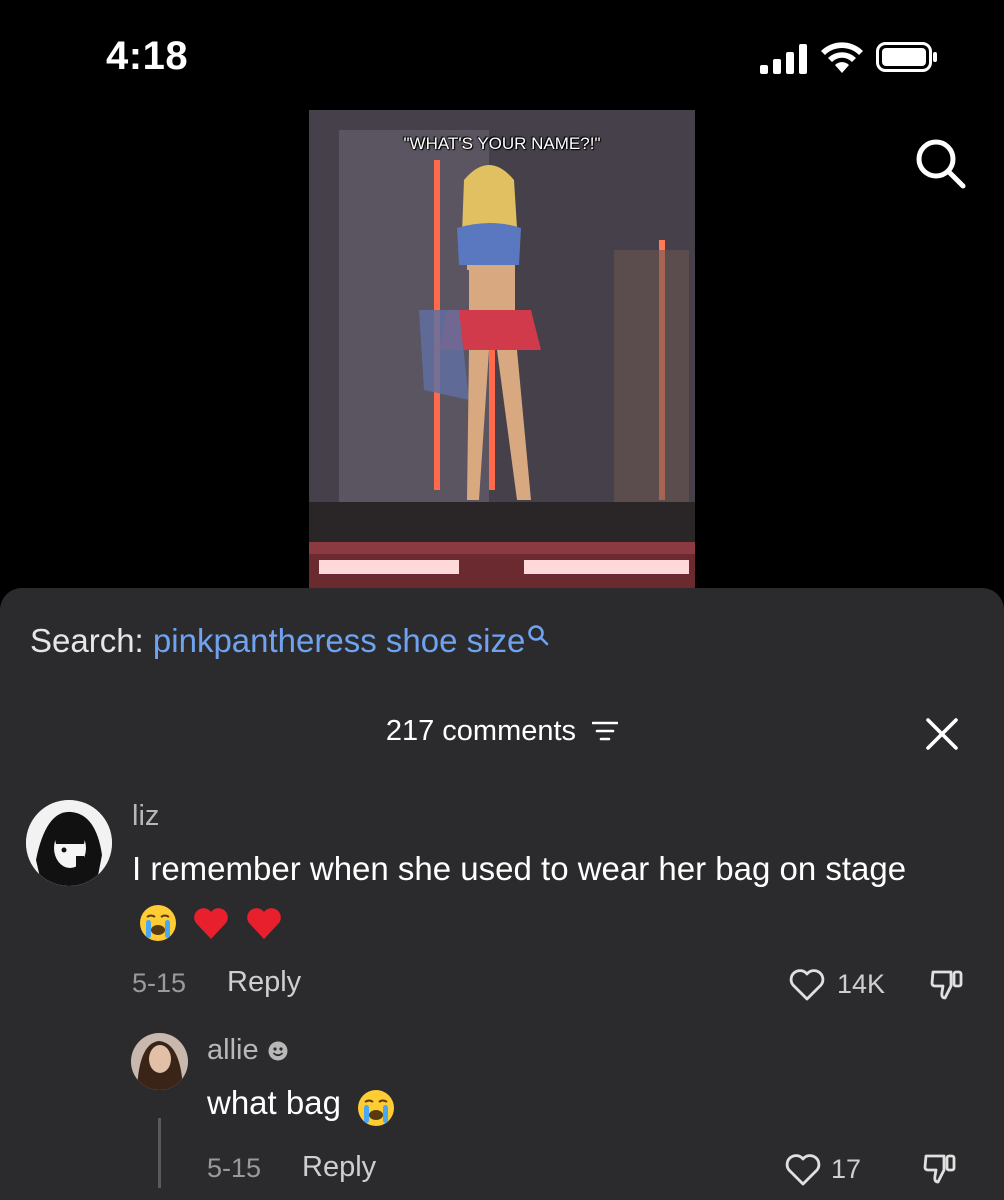  I want to click on comment-text: what bag, so click(303, 1104).